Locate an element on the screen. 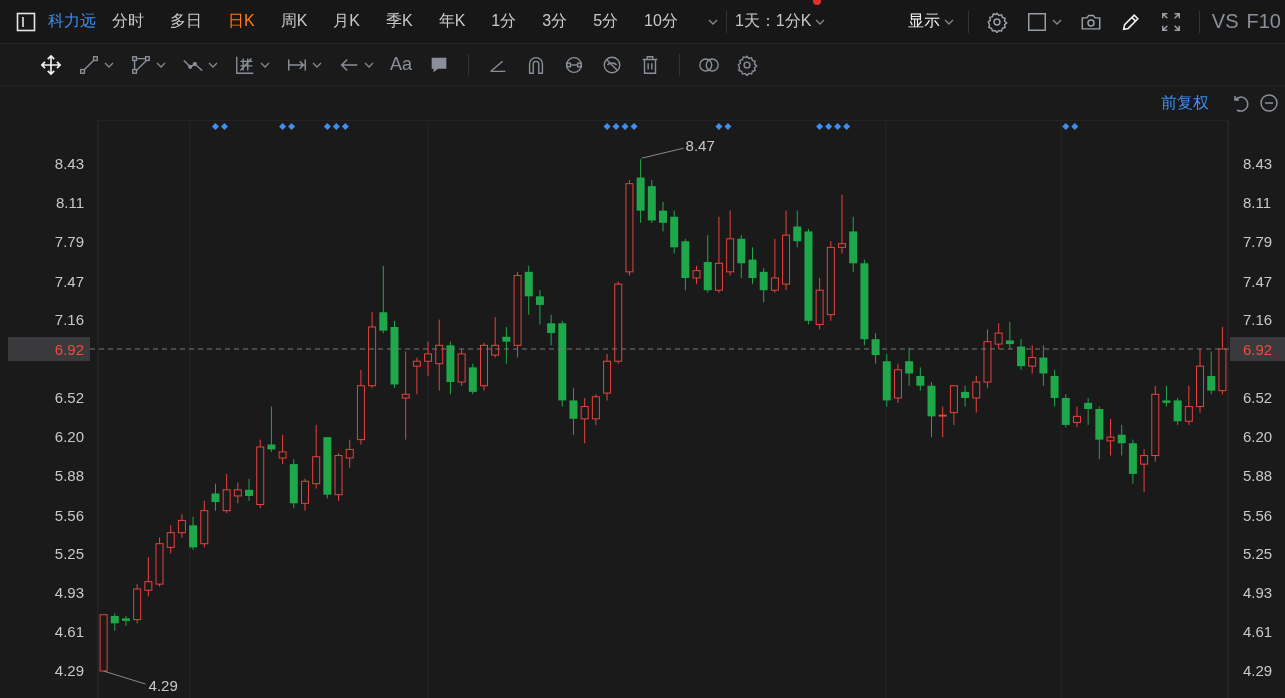 This screenshot has width=1285, height=698. minus-circle-icon is located at coordinates (1269, 103).